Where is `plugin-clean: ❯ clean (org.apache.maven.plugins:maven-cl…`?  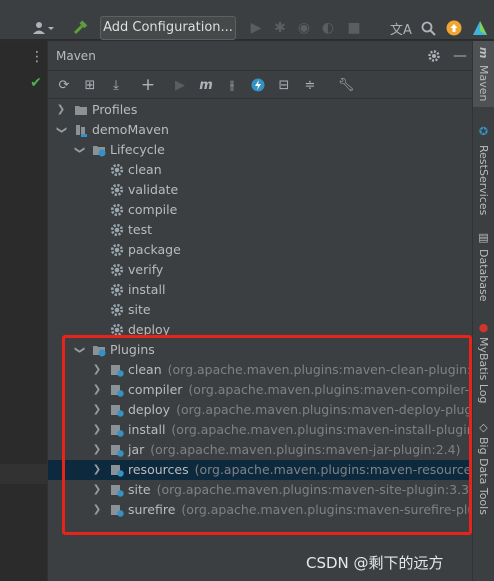
plugin-clean: ❯ clean (org.apache.maven.plugins:maven-cl… is located at coordinates (271, 370).